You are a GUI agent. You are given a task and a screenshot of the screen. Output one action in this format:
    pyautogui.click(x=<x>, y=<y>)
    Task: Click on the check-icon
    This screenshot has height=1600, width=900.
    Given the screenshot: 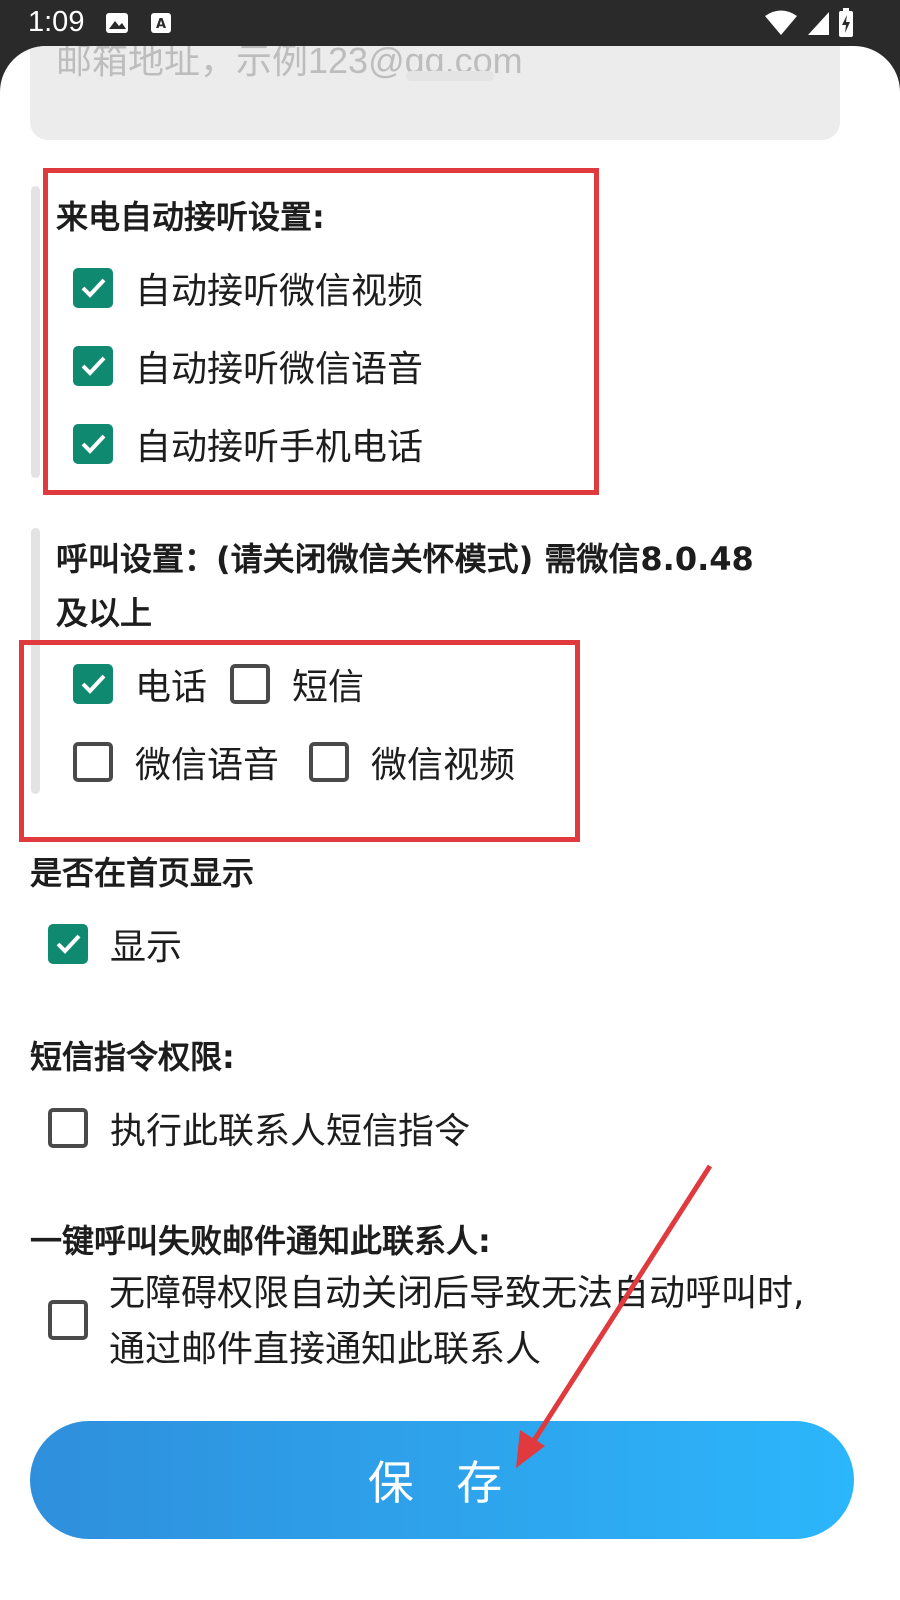 What is the action you would take?
    pyautogui.click(x=68, y=944)
    